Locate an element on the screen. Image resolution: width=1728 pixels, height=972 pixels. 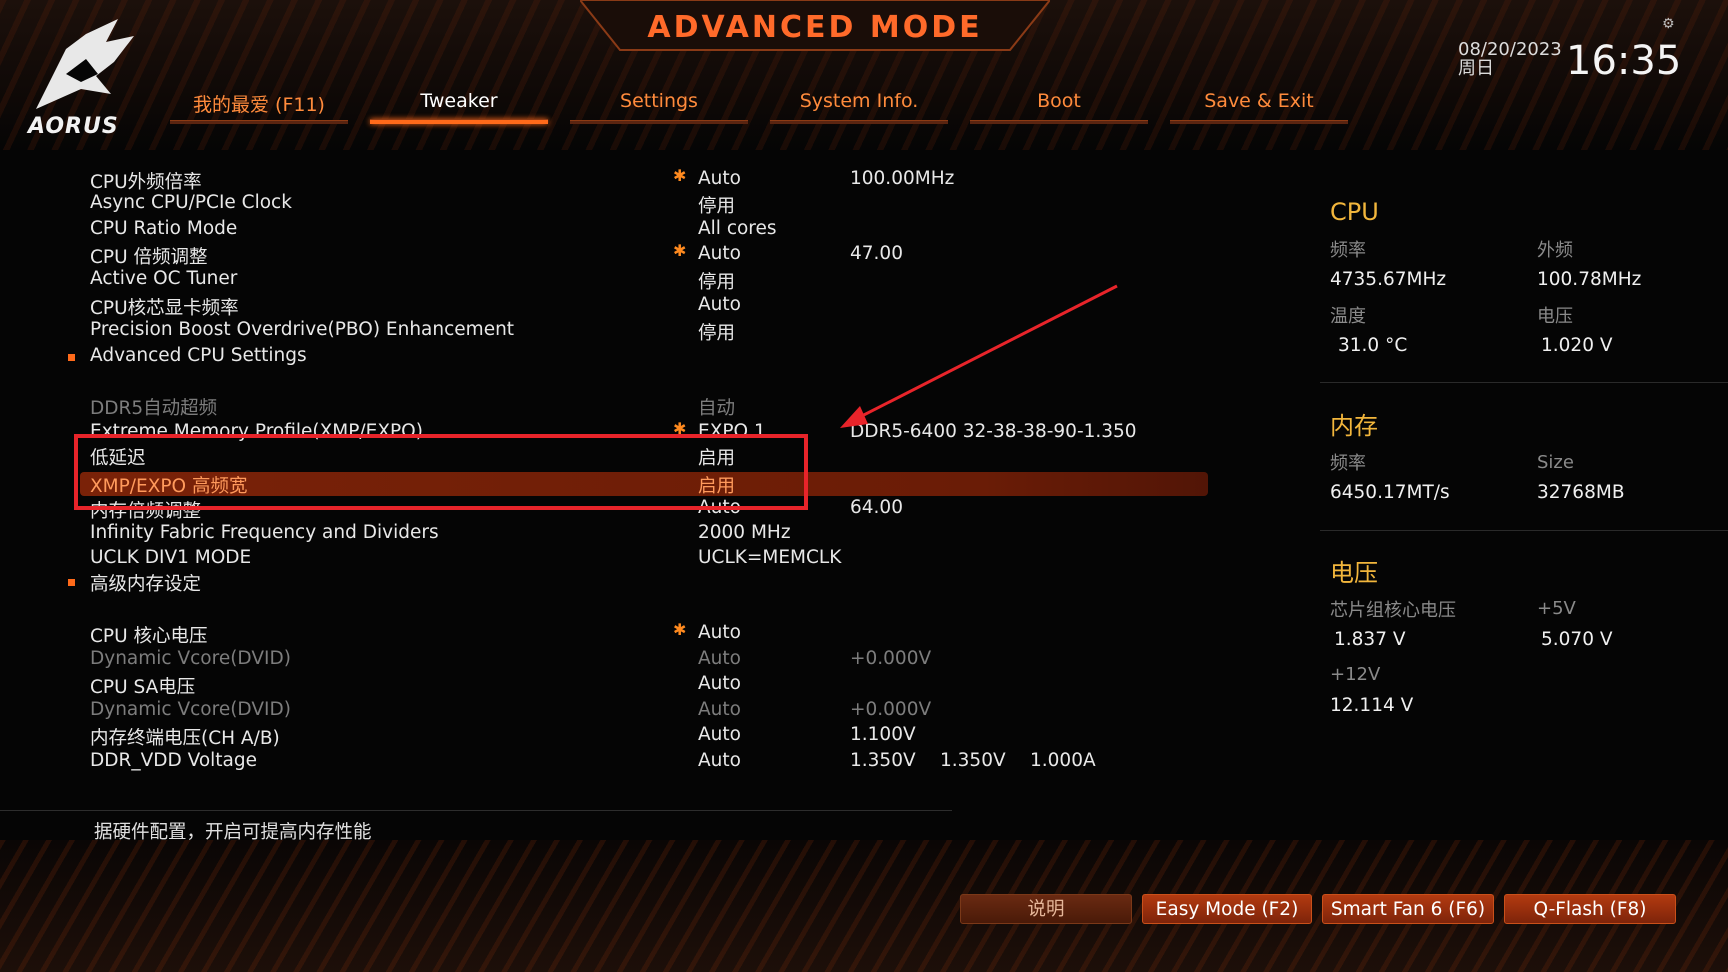
tab-boot: Boot is located at coordinates (1059, 106).